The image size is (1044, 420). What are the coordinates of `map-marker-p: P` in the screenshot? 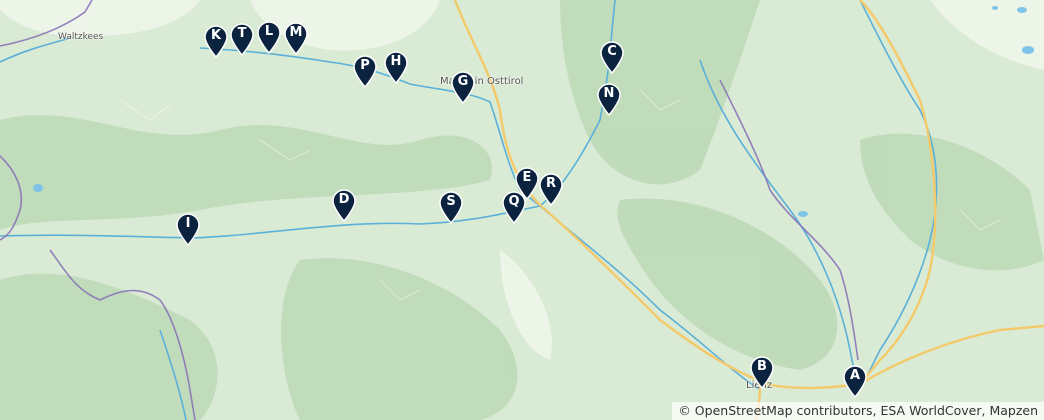 It's located at (365, 71).